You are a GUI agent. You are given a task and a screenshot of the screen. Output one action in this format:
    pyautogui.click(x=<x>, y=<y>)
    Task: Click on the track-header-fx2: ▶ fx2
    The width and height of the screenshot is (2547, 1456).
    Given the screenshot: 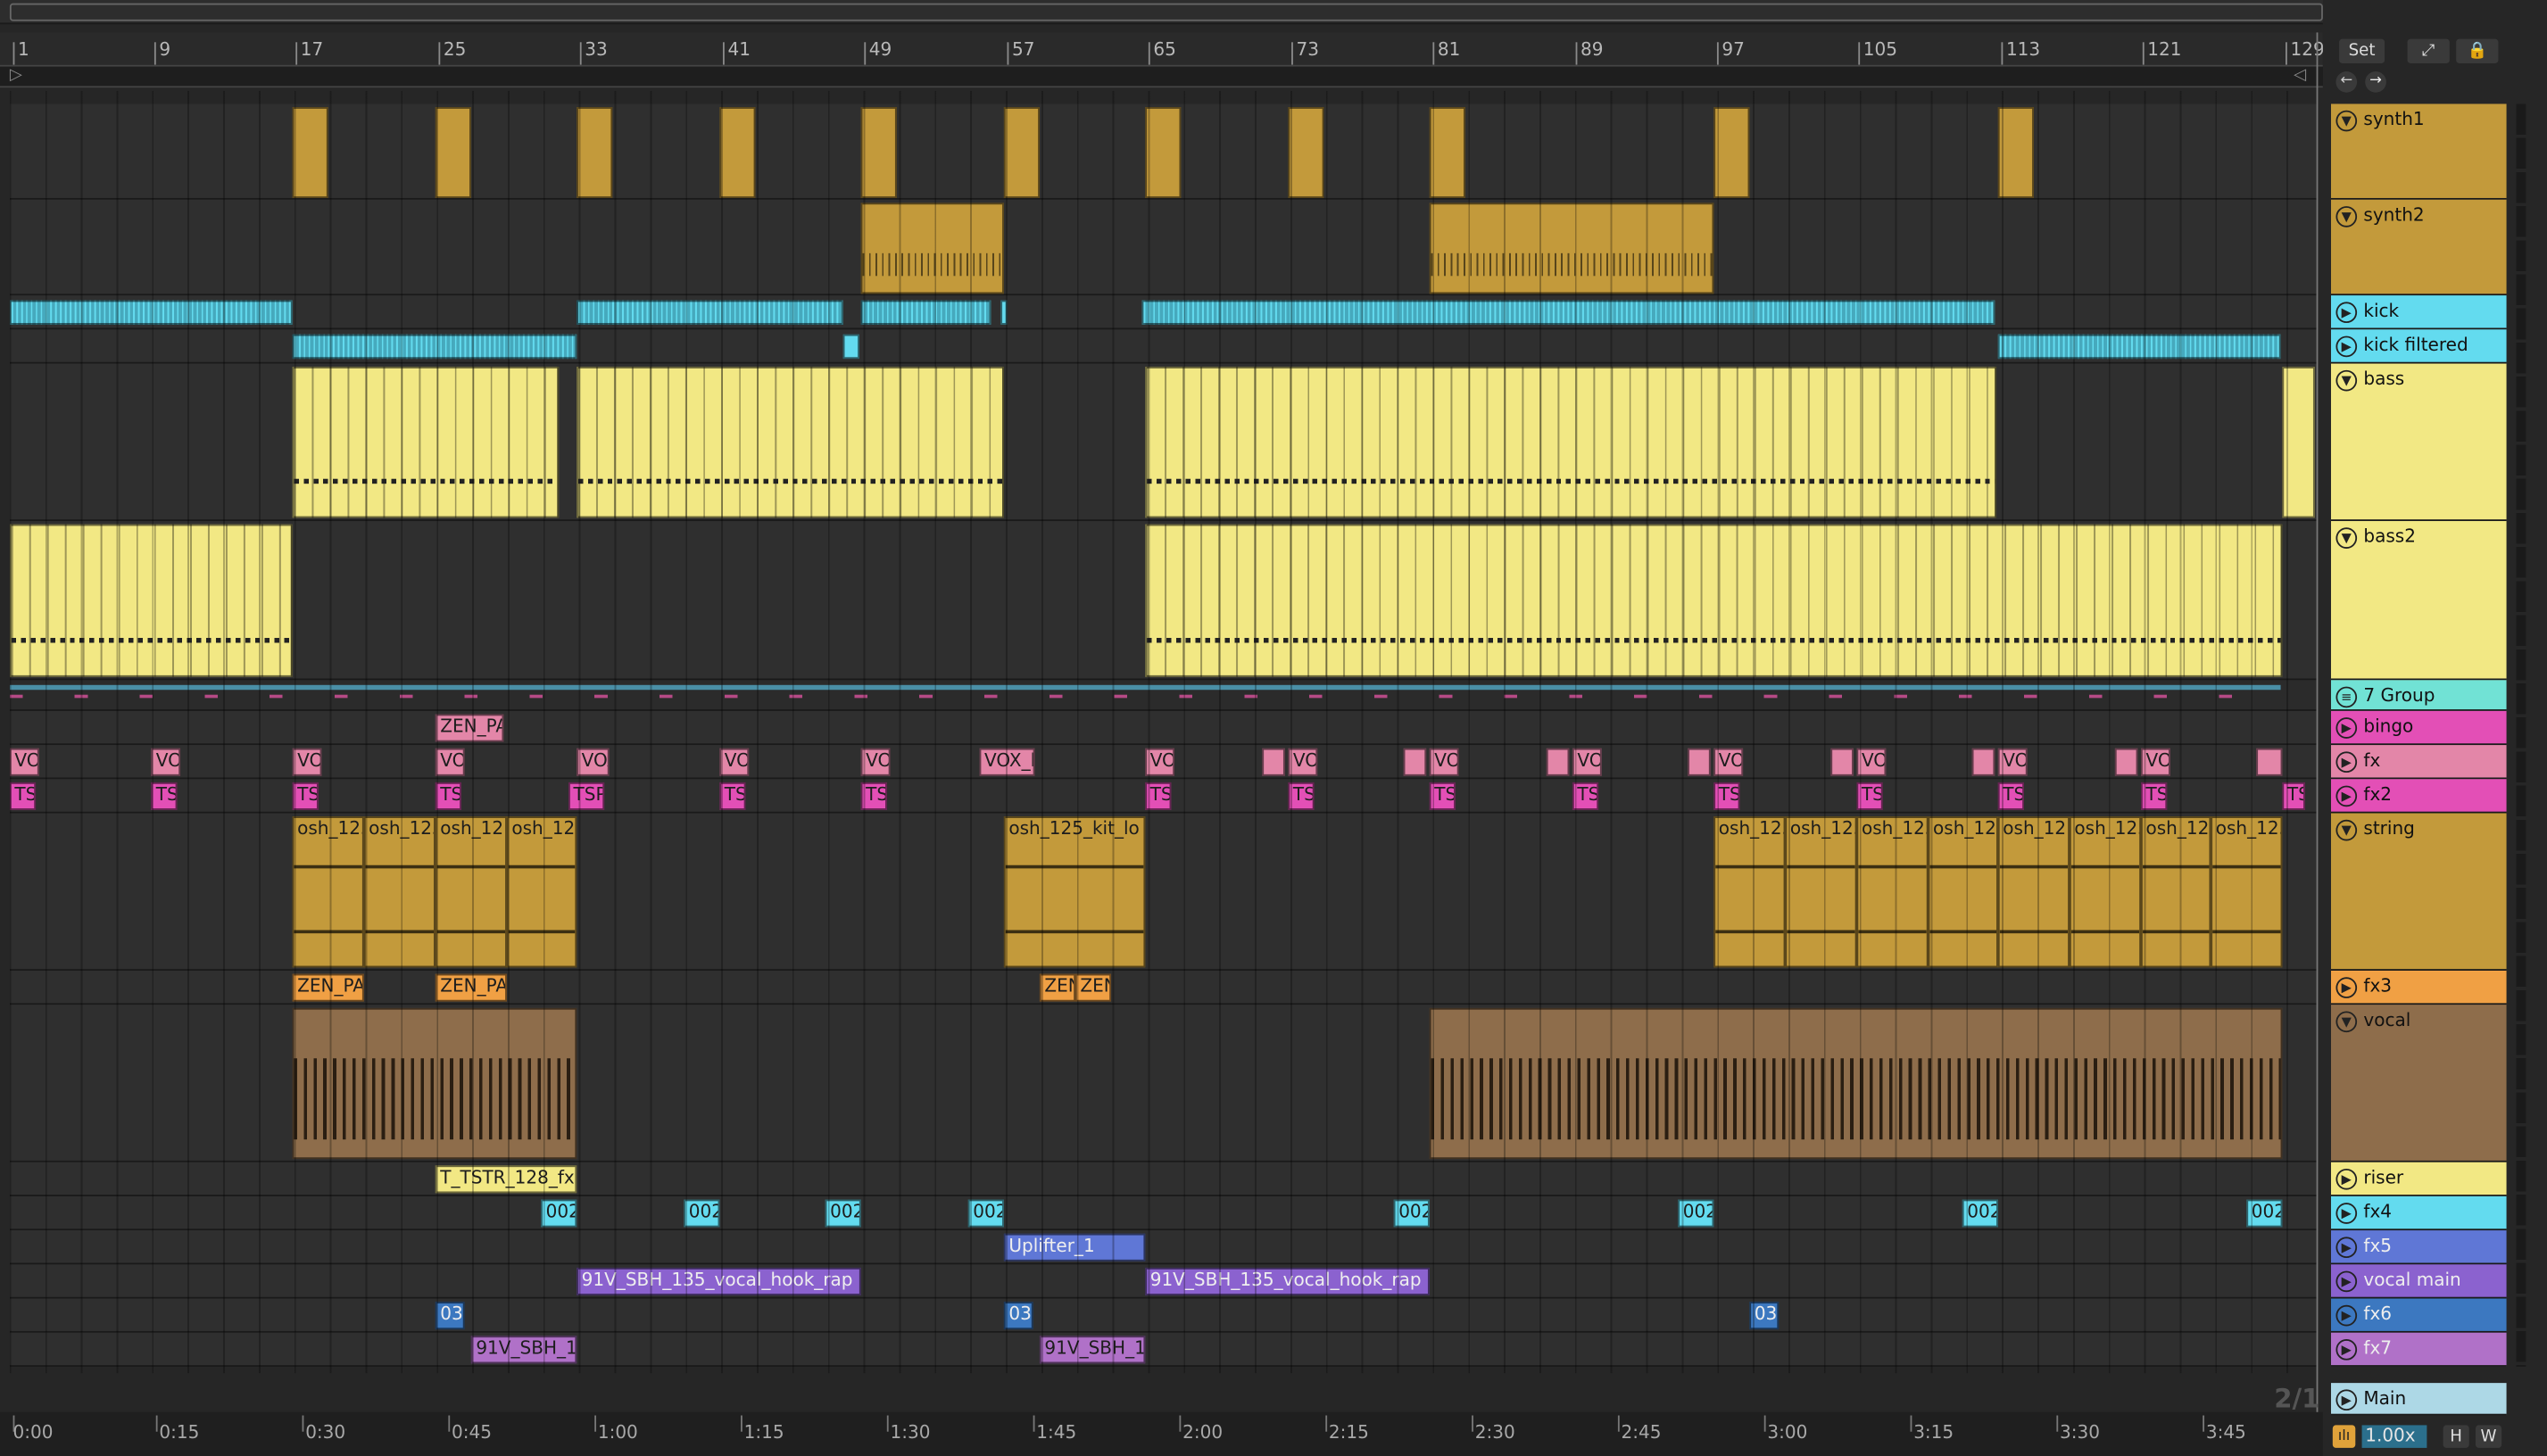 What is the action you would take?
    pyautogui.click(x=2418, y=797)
    